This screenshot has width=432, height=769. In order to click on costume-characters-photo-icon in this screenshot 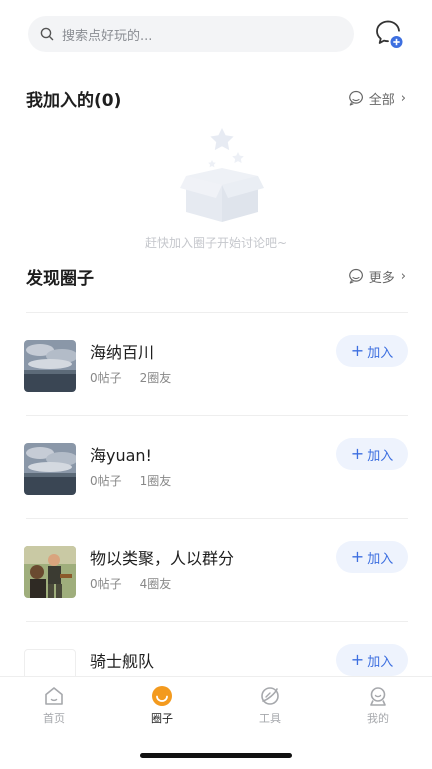, I will do `click(50, 572)`.